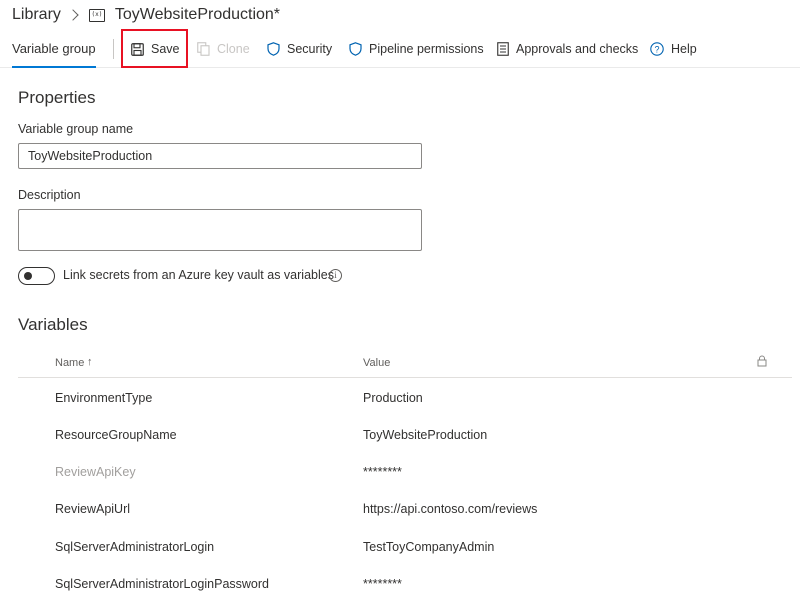 Image resolution: width=800 pixels, height=615 pixels. What do you see at coordinates (53, 324) in the screenshot?
I see `variables-heading: Variables` at bounding box center [53, 324].